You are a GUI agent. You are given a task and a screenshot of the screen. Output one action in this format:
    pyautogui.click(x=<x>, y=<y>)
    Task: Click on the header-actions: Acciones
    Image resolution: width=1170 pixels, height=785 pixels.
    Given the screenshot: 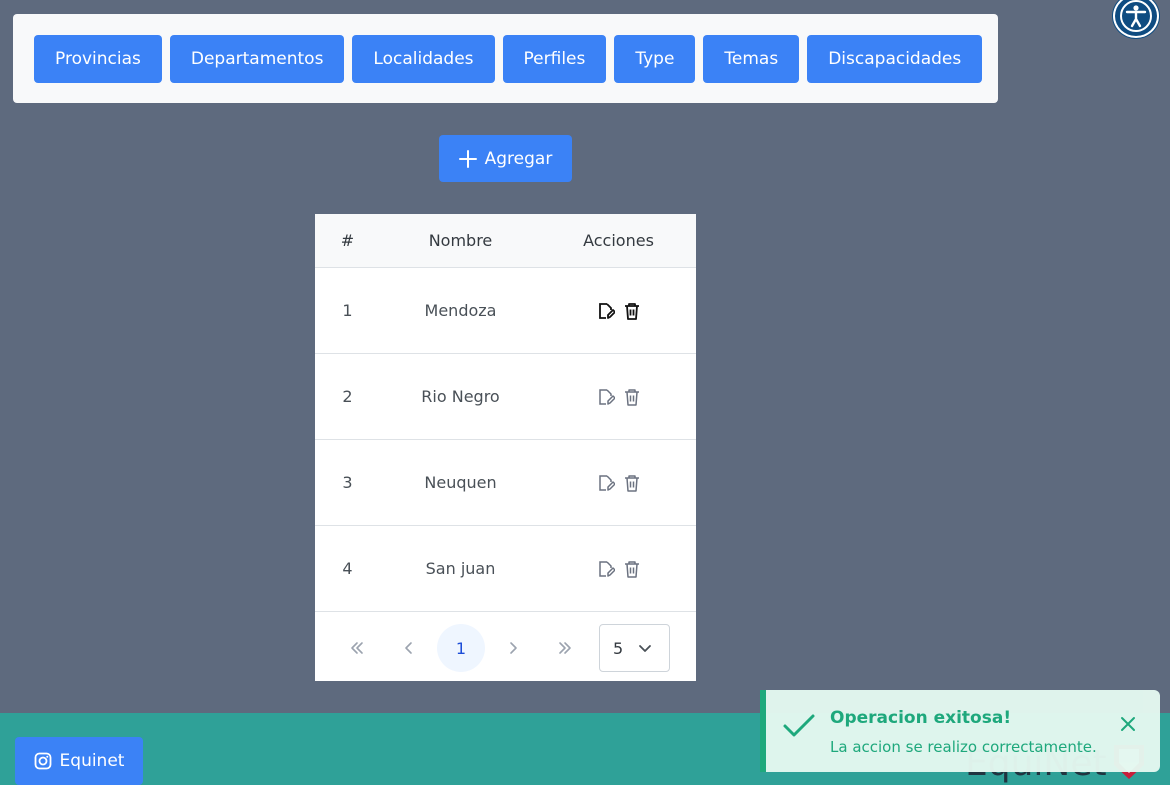 What is the action you would take?
    pyautogui.click(x=618, y=240)
    